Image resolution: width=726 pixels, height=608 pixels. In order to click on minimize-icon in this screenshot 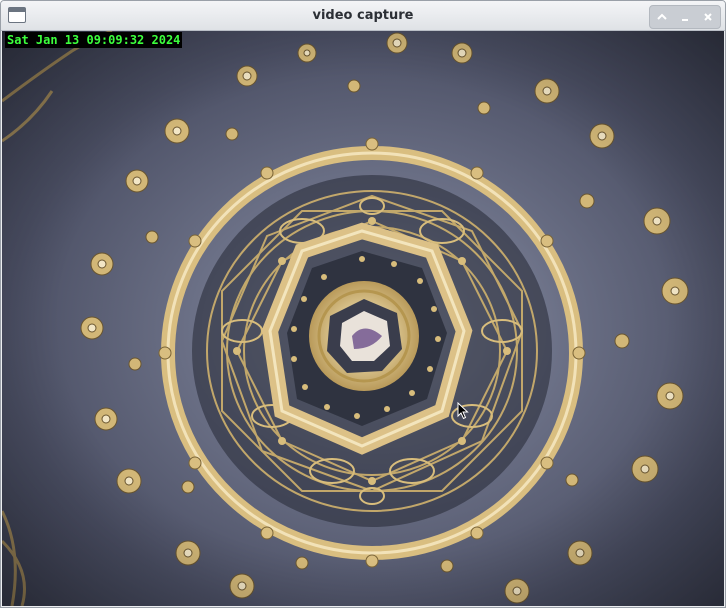, I will do `click(684, 20)`.